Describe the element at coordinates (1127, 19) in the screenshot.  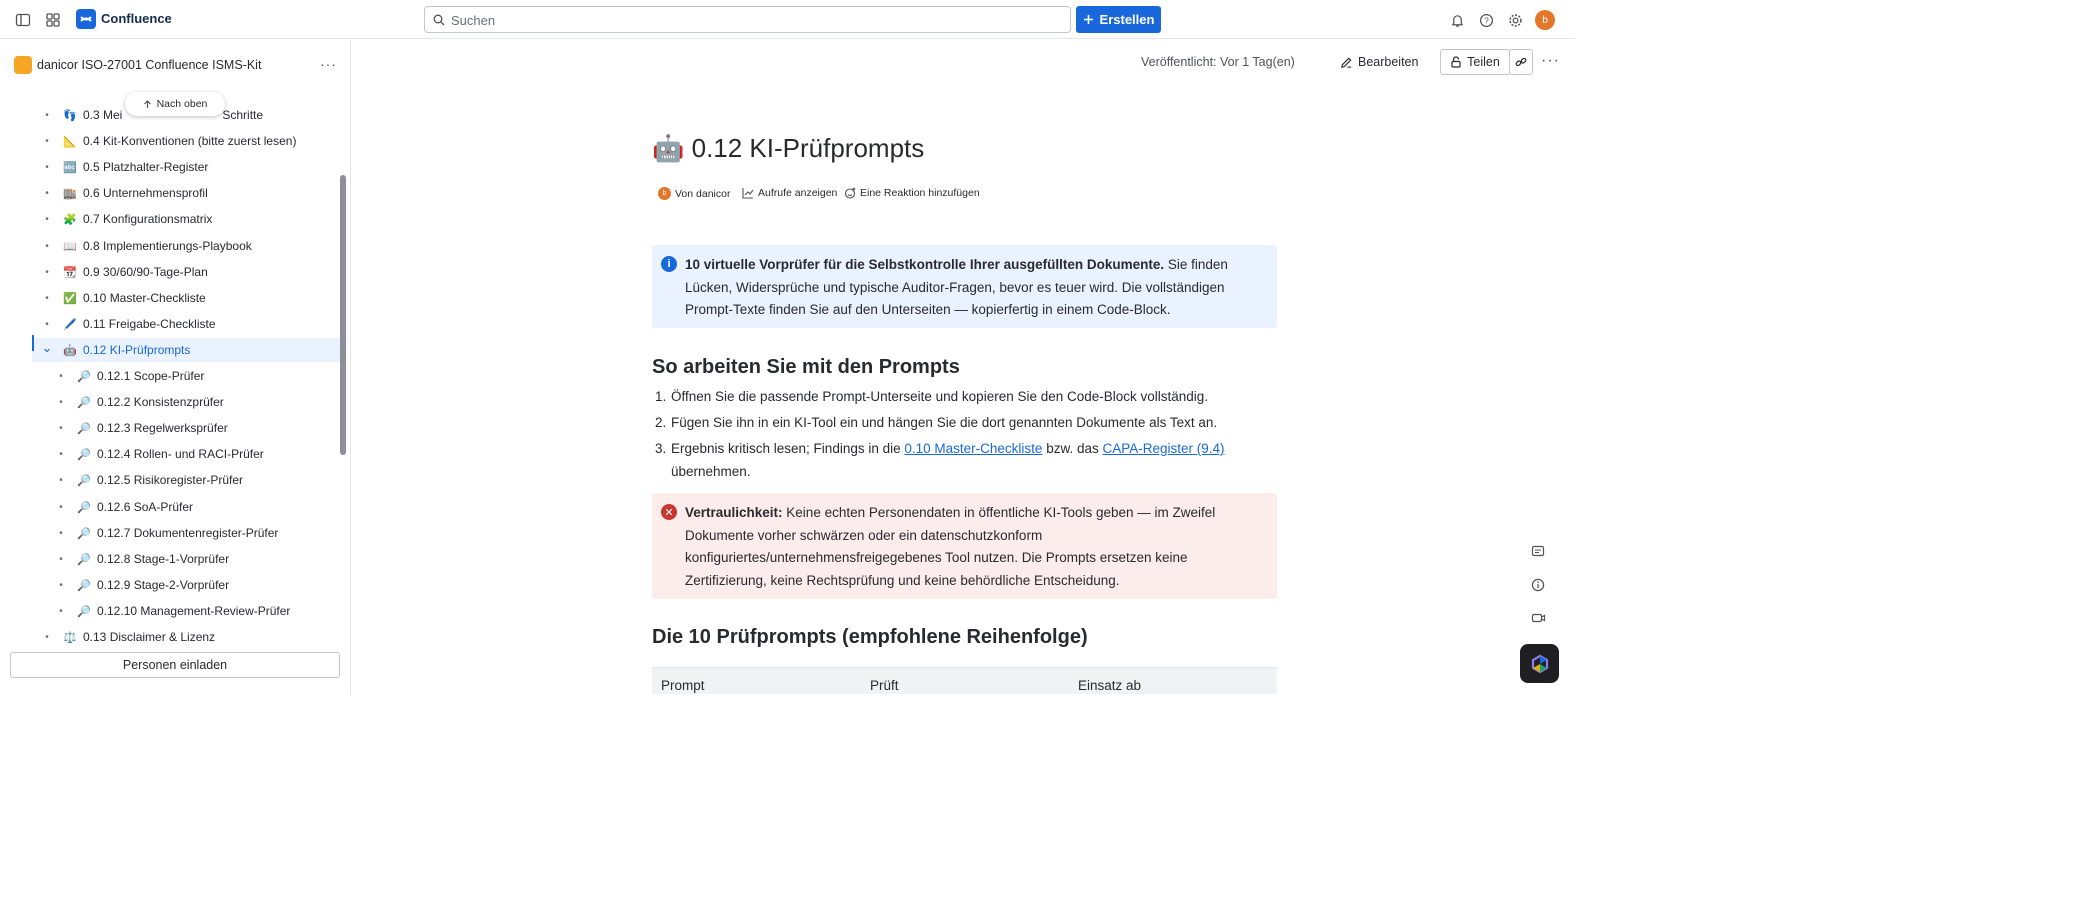
I see `create-label: Erstellen` at that location.